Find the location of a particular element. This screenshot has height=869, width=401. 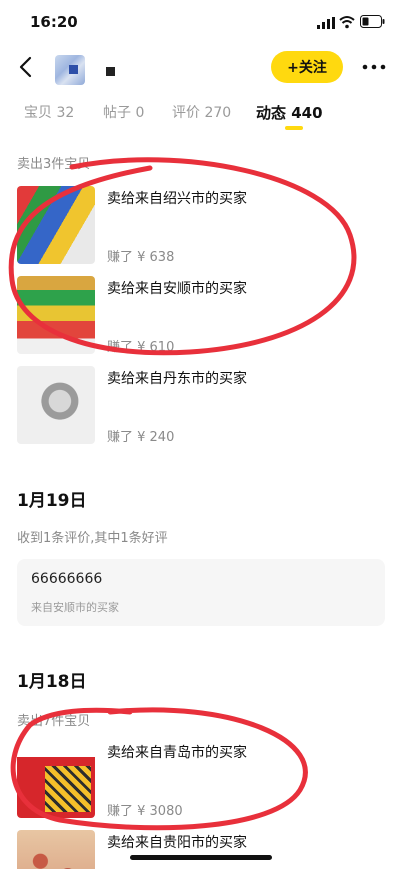

back-icon is located at coordinates (26, 67).